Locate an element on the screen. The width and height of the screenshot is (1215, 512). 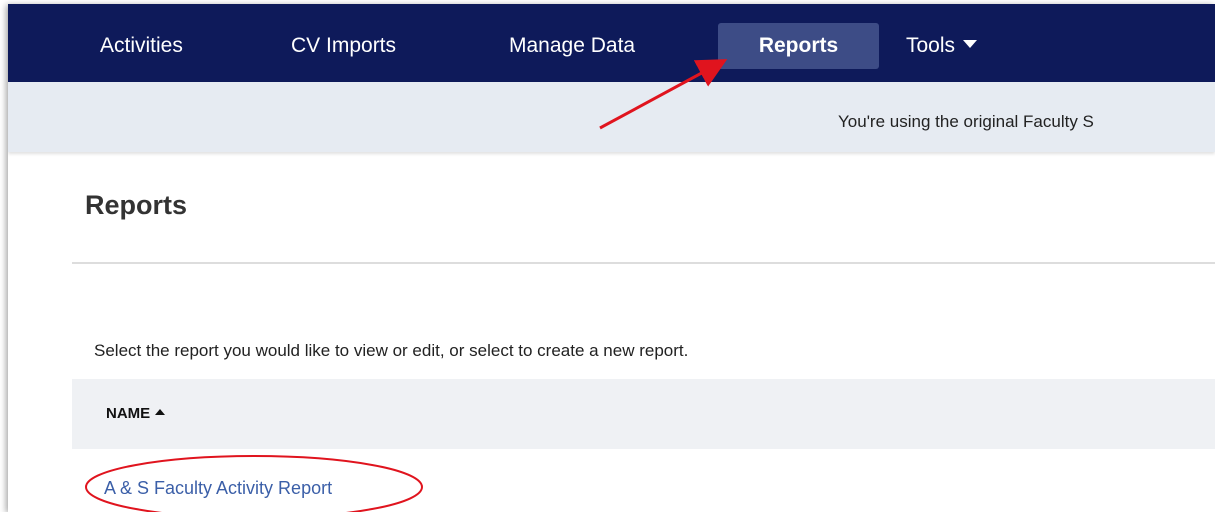
report-link: A & S Faculty Activity Report is located at coordinates (218, 488).